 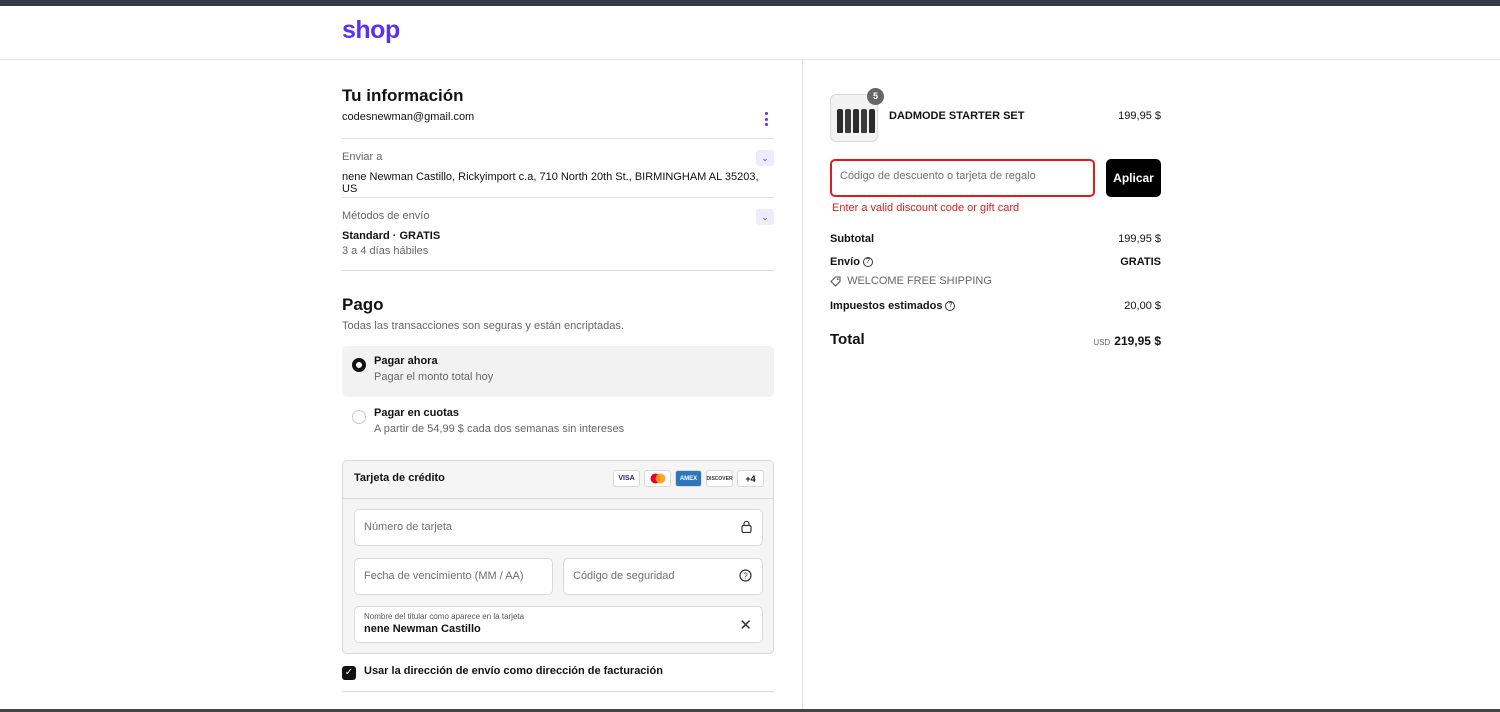 What do you see at coordinates (626, 478) in the screenshot?
I see `visa-icon: VISA` at bounding box center [626, 478].